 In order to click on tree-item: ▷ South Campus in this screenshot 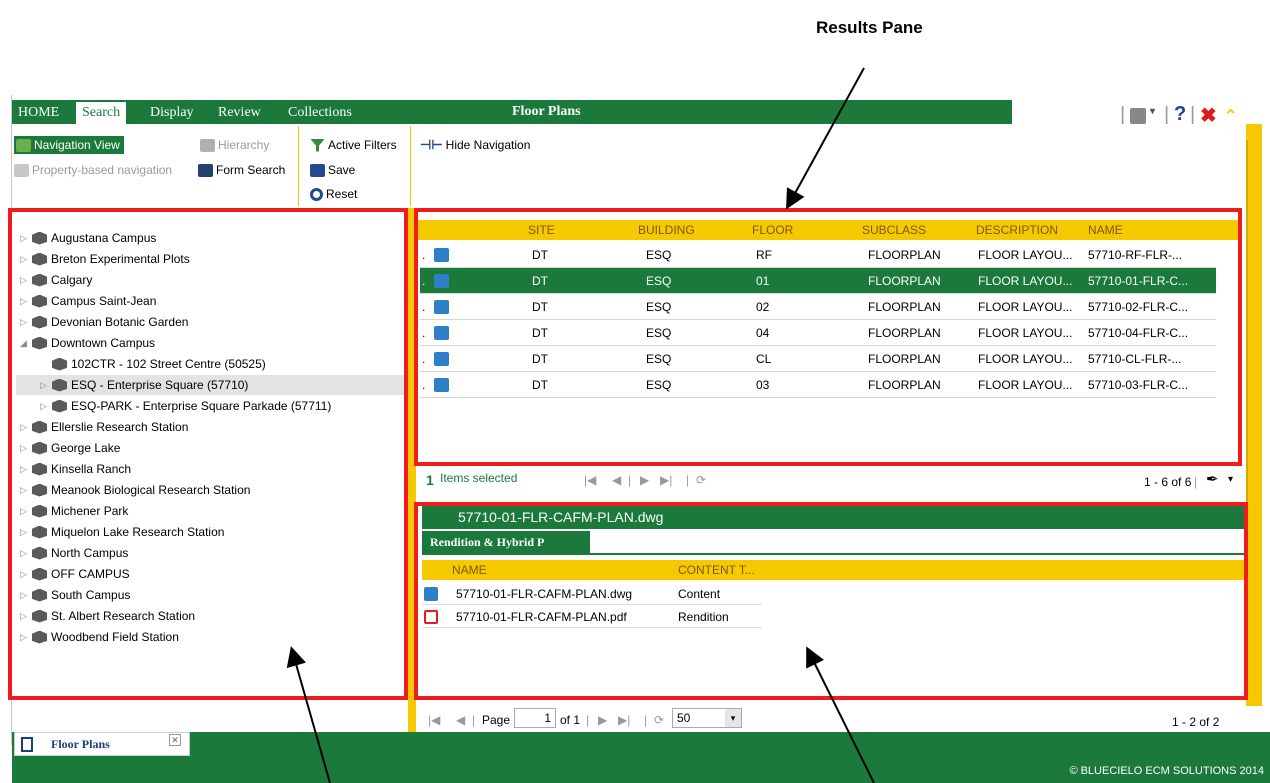, I will do `click(75, 595)`.